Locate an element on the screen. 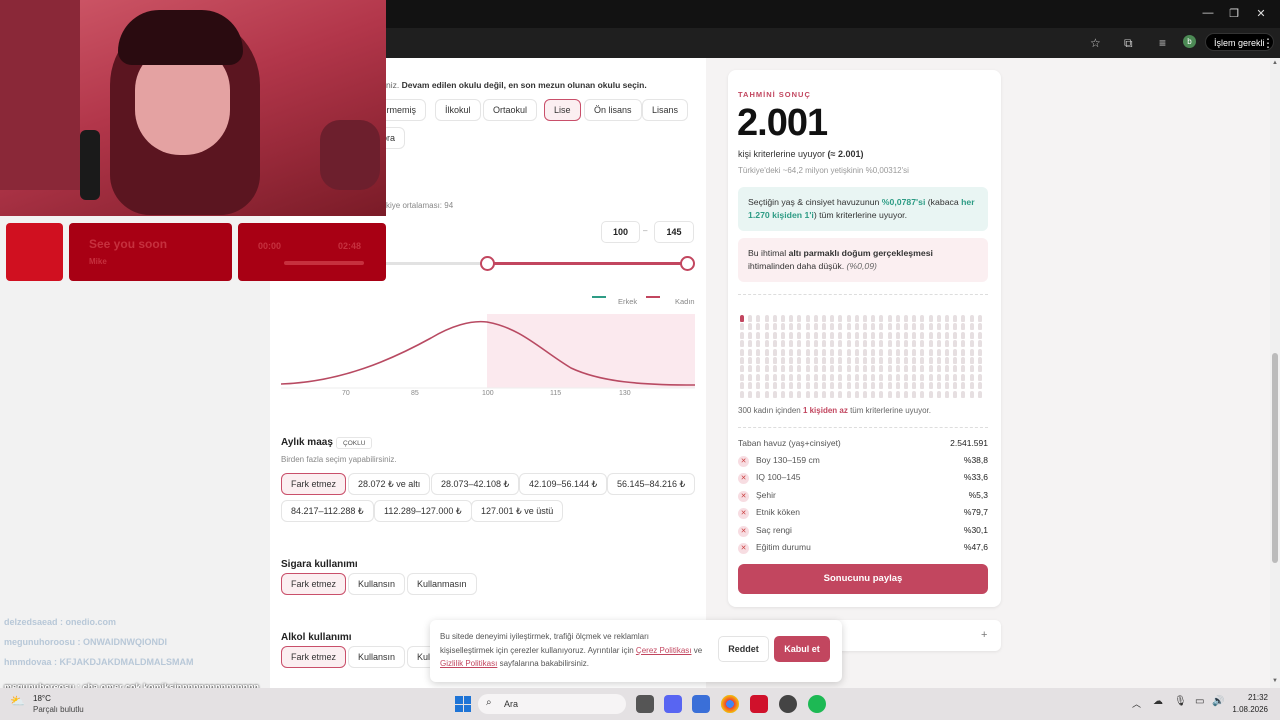  cookie-policy-link: Çerez Politikası is located at coordinates (664, 650).